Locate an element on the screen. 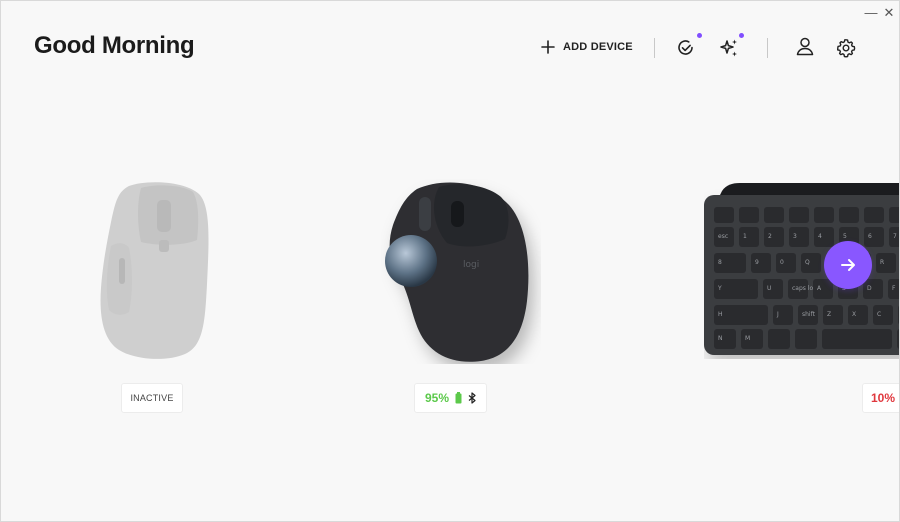  device-card-ergo-trackball: logi is located at coordinates (461, 271).